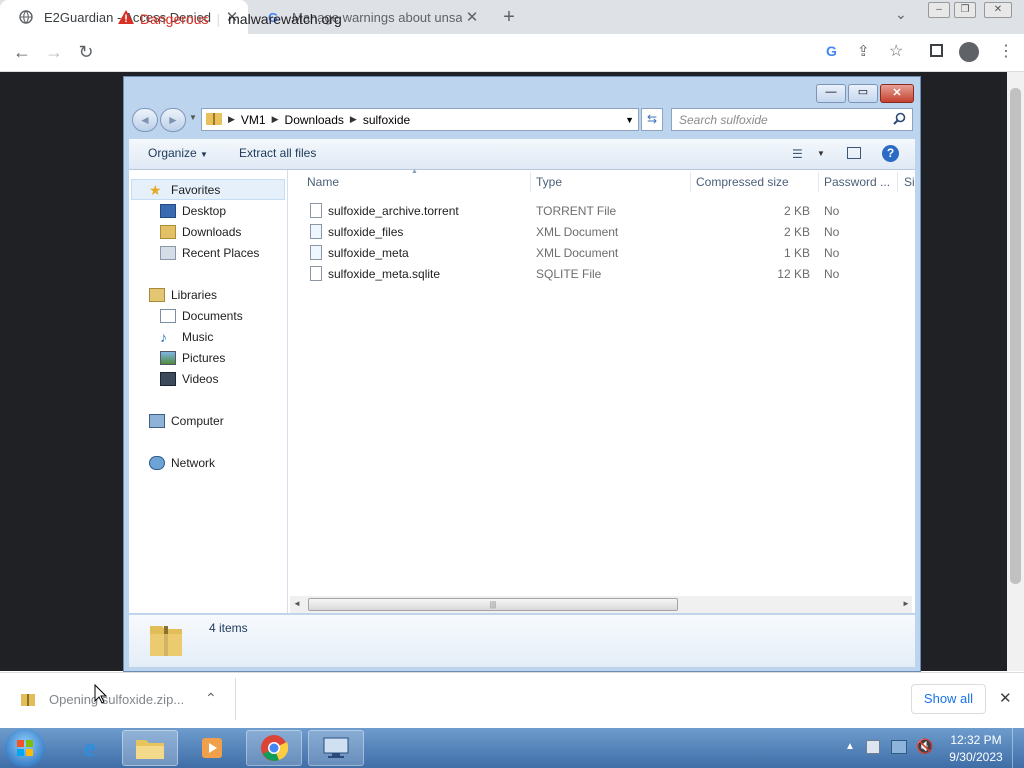 Image resolution: width=1024 pixels, height=768 pixels. Describe the element at coordinates (126, 18) in the screenshot. I see `warning-icon` at that location.